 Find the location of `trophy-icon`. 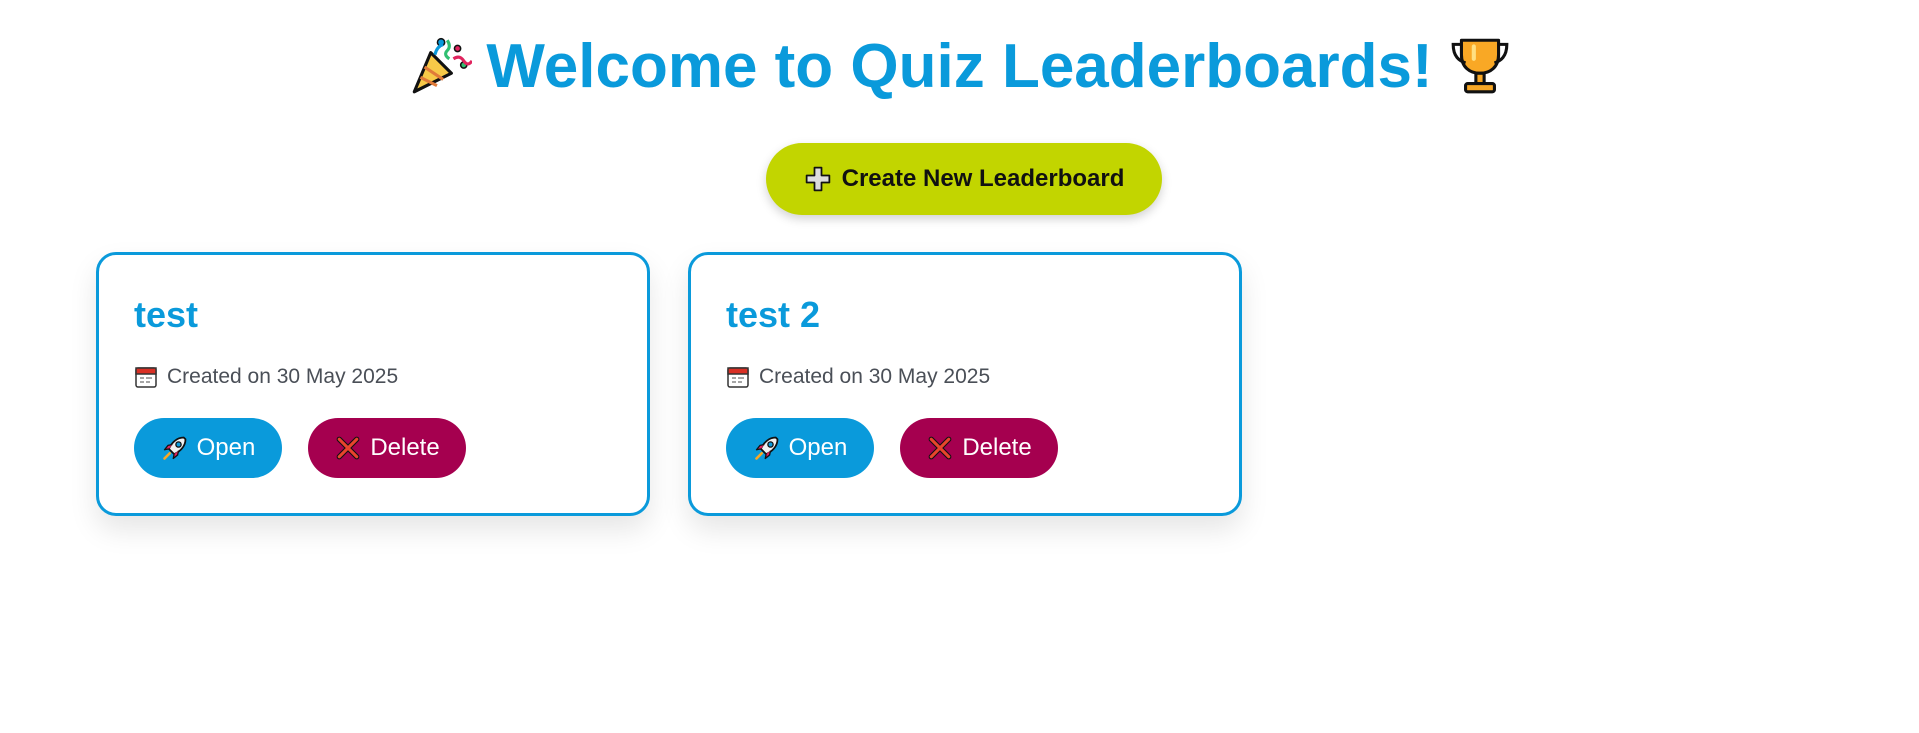

trophy-icon is located at coordinates (1479, 65).